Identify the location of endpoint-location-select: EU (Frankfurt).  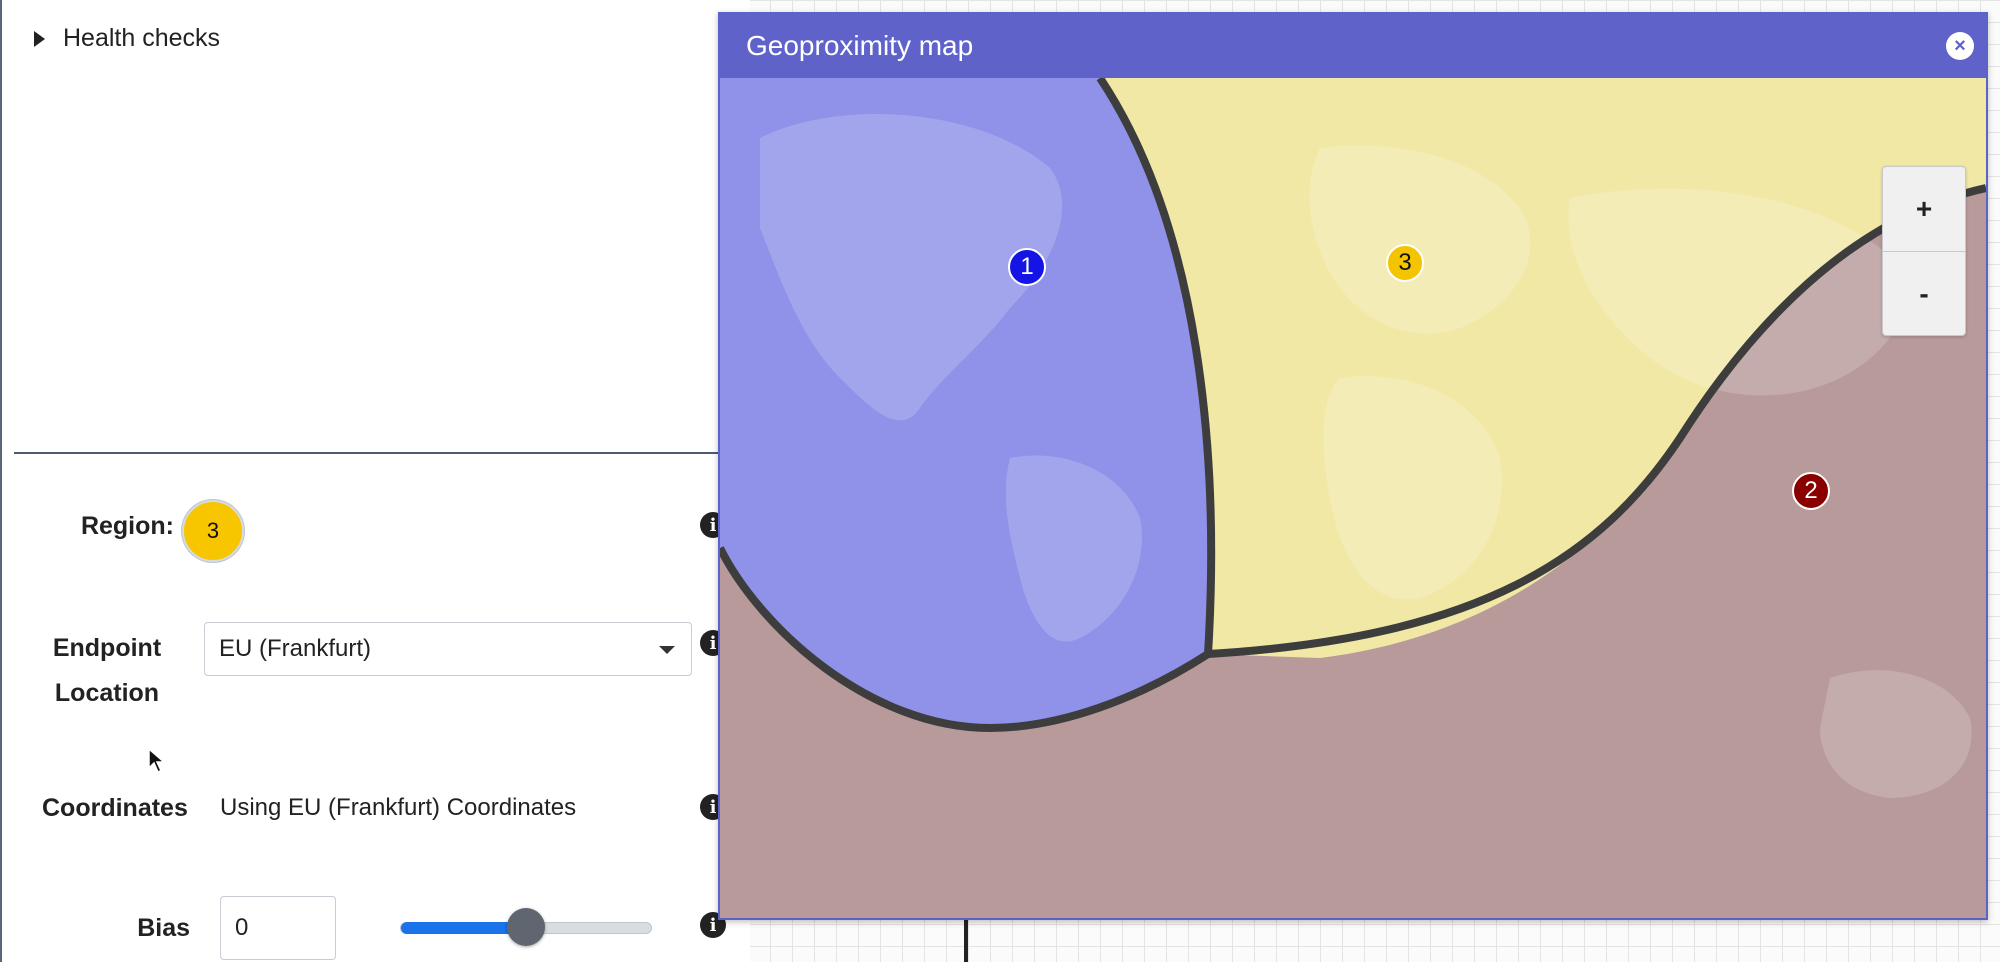
(448, 649).